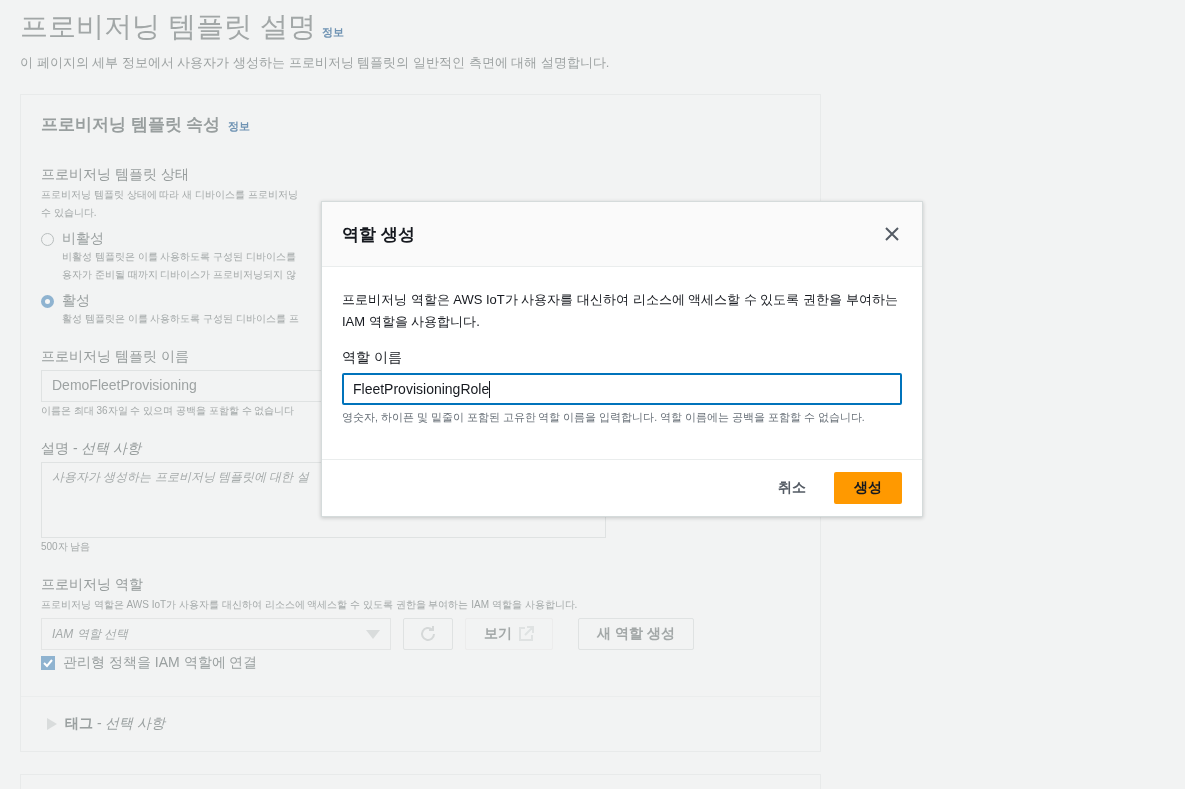 This screenshot has width=1185, height=789. I want to click on role-select: IAM 역할 선택, so click(216, 634).